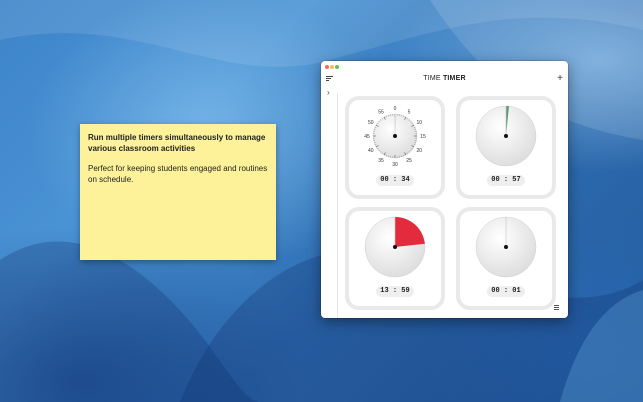  What do you see at coordinates (409, 161) in the screenshot?
I see `dial-number-25: 25` at bounding box center [409, 161].